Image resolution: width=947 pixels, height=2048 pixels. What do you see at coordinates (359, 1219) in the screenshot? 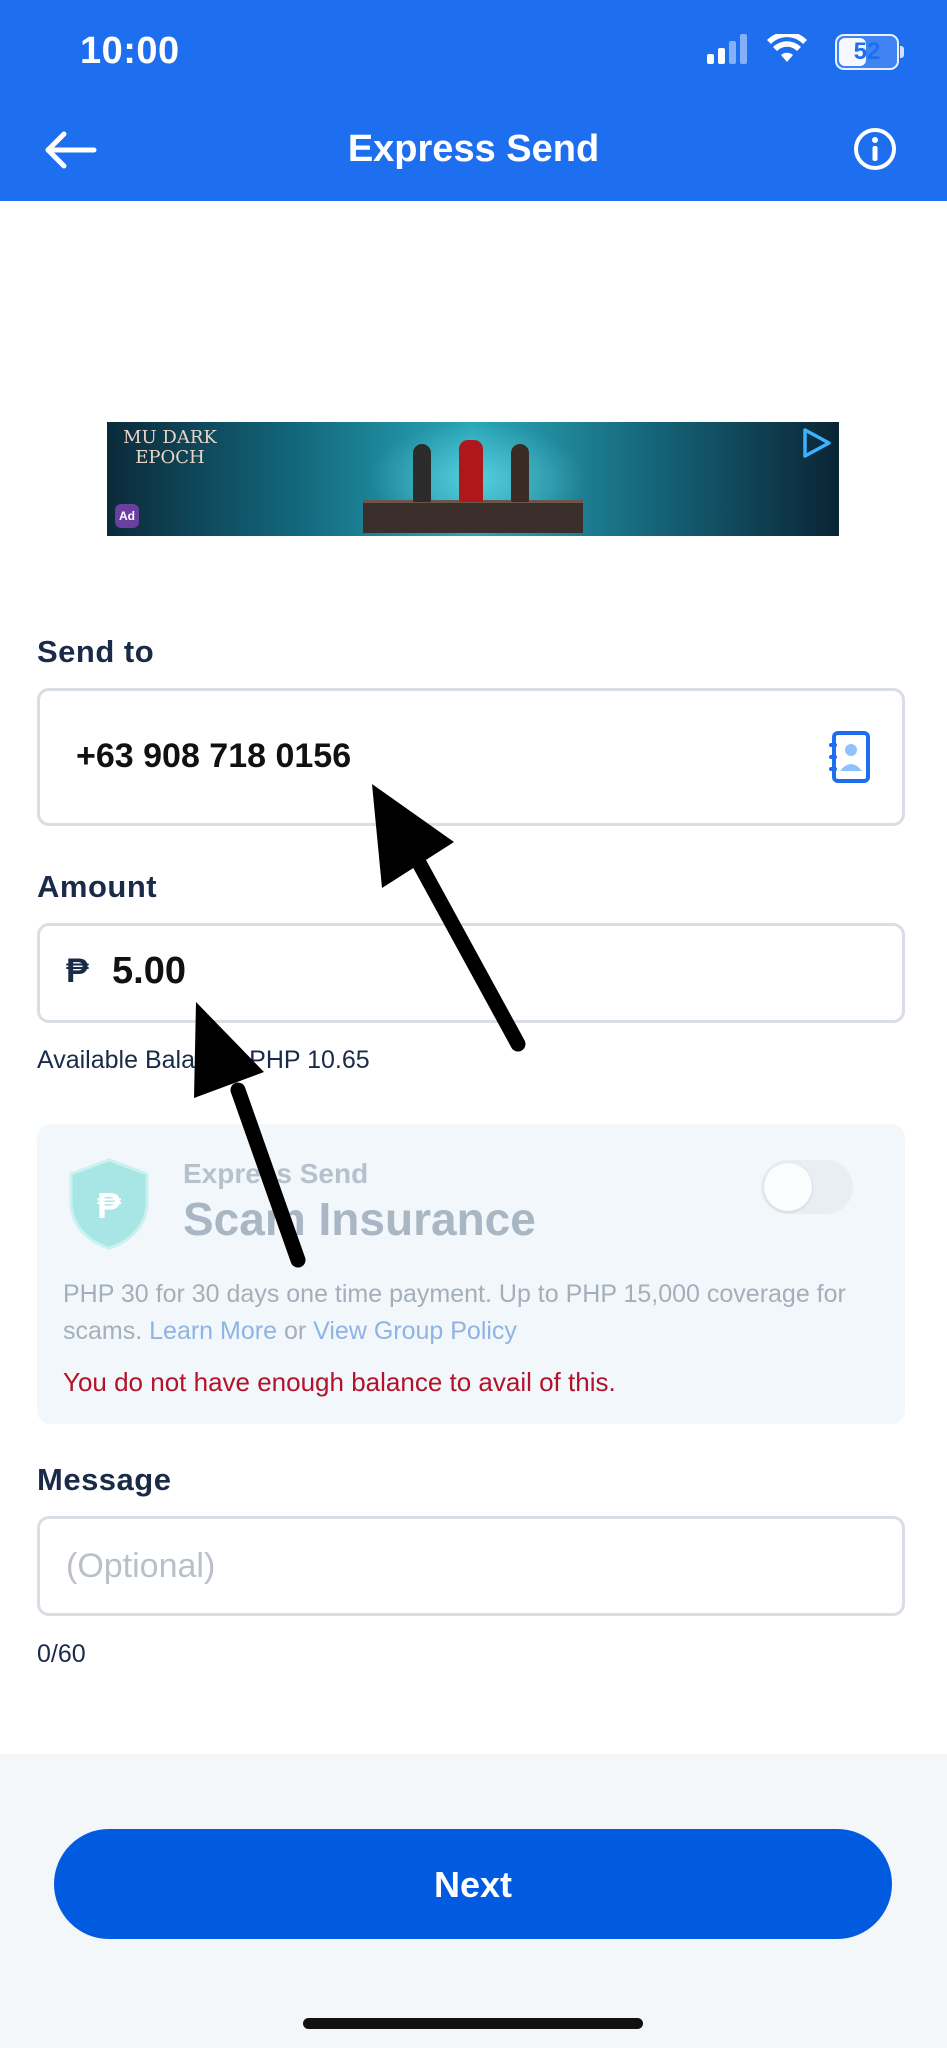
I see `insurance-title: Scam Insurance` at bounding box center [359, 1219].